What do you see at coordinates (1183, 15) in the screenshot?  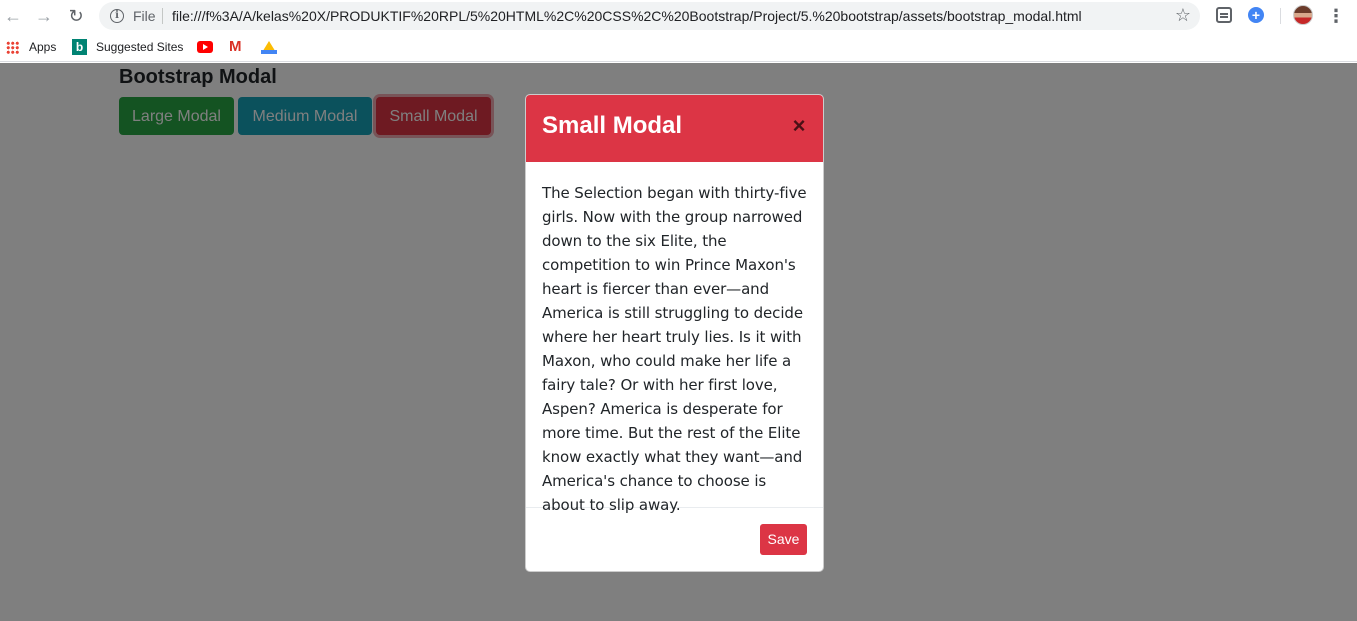 I see `star-icon: ☆` at bounding box center [1183, 15].